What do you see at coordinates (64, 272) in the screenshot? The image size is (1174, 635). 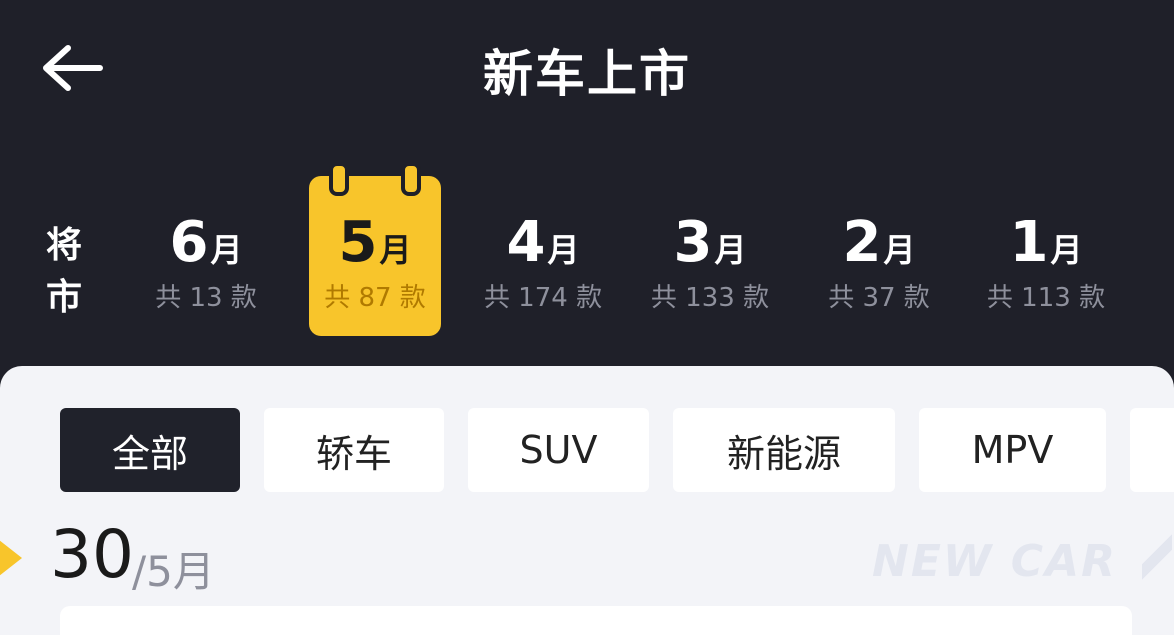 I see `upcoming-tab: 将 市` at bounding box center [64, 272].